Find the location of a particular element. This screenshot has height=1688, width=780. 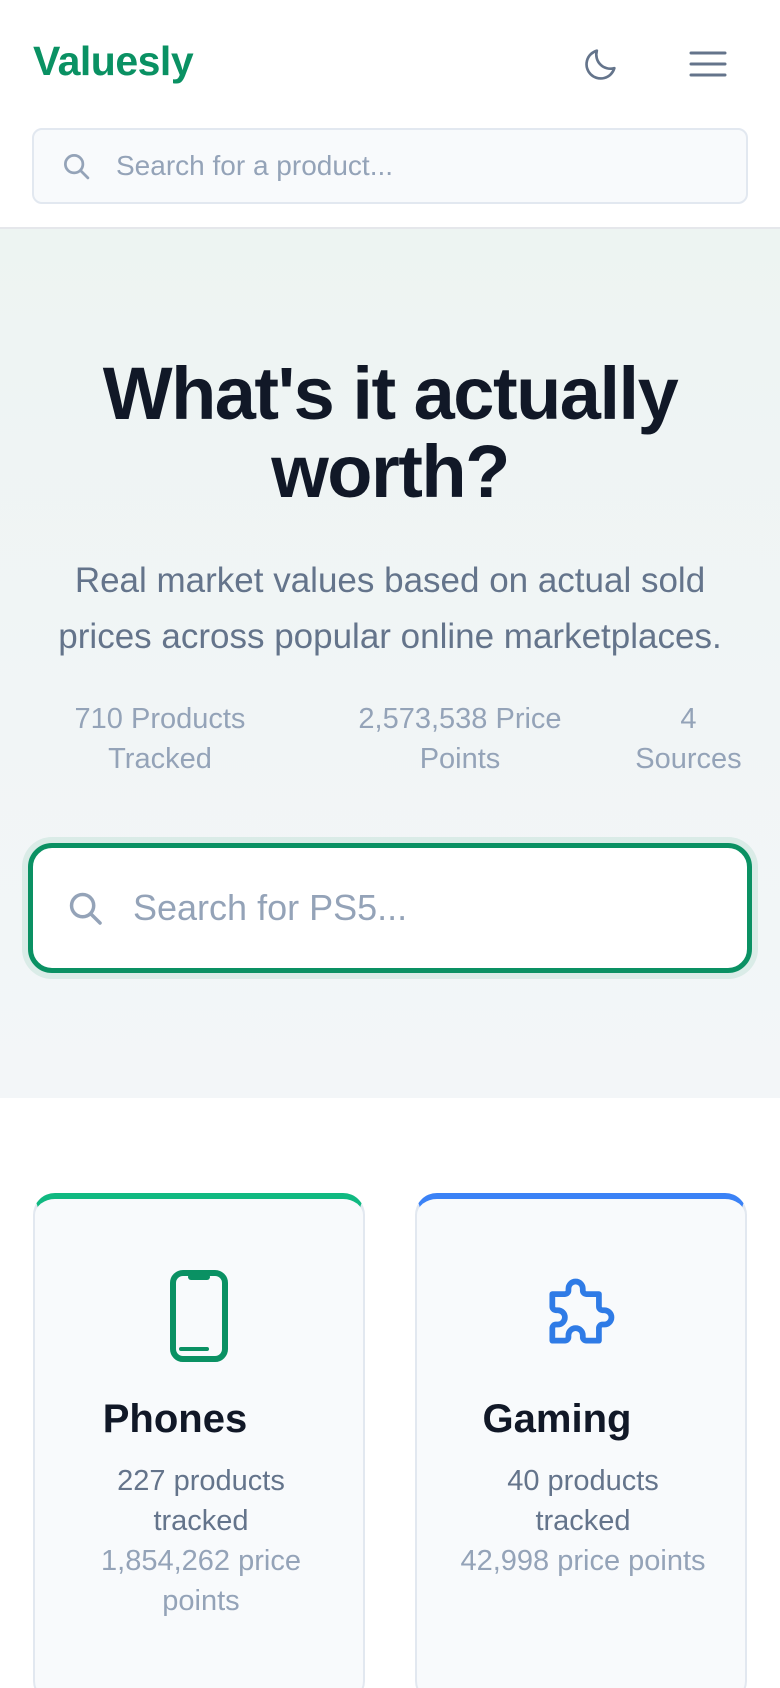

category-products-count: 227 products tracked is located at coordinates (201, 1501).